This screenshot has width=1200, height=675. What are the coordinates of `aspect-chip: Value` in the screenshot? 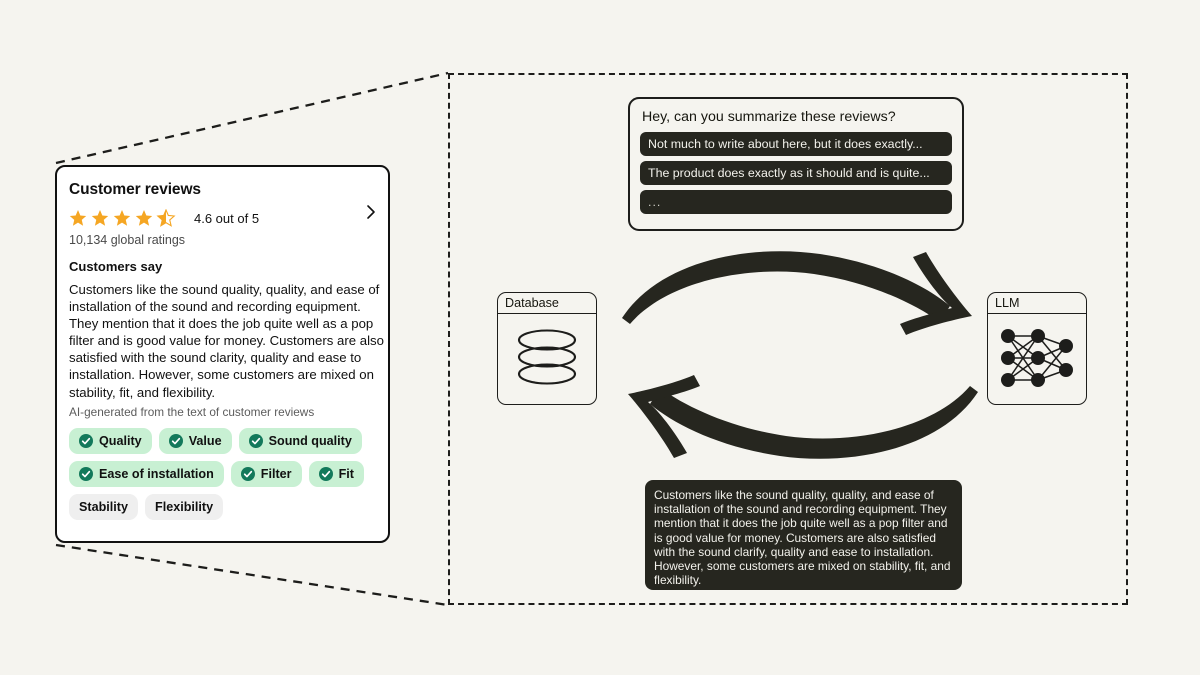 It's located at (195, 440).